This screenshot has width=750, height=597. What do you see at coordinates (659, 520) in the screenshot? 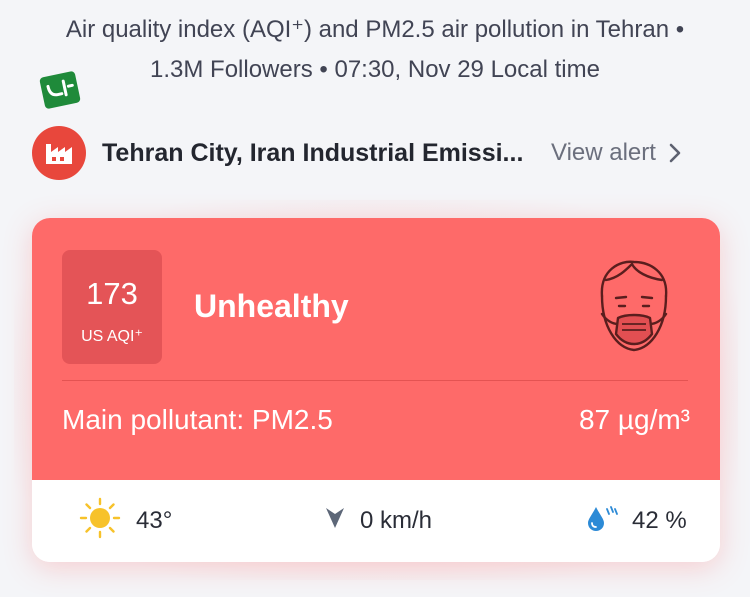
I see `humidity-value: 42 %` at bounding box center [659, 520].